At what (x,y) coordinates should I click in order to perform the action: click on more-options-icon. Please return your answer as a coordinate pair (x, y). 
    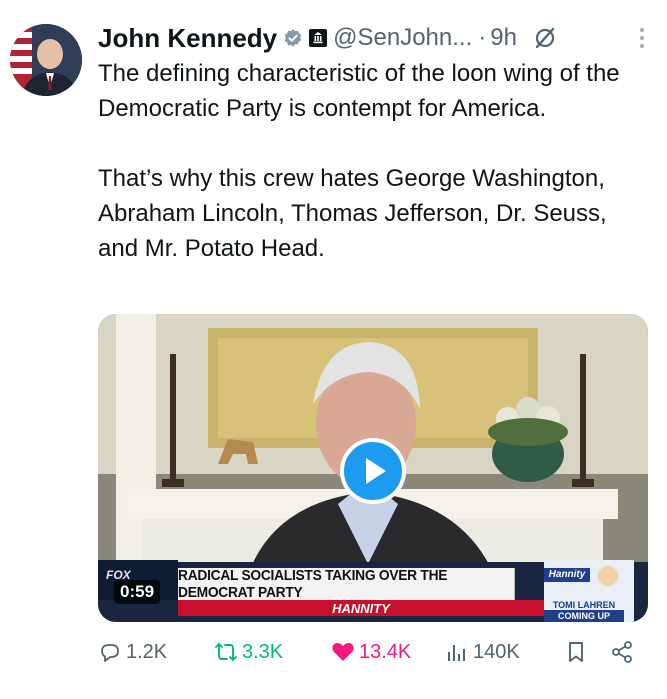
    Looking at the image, I should click on (642, 38).